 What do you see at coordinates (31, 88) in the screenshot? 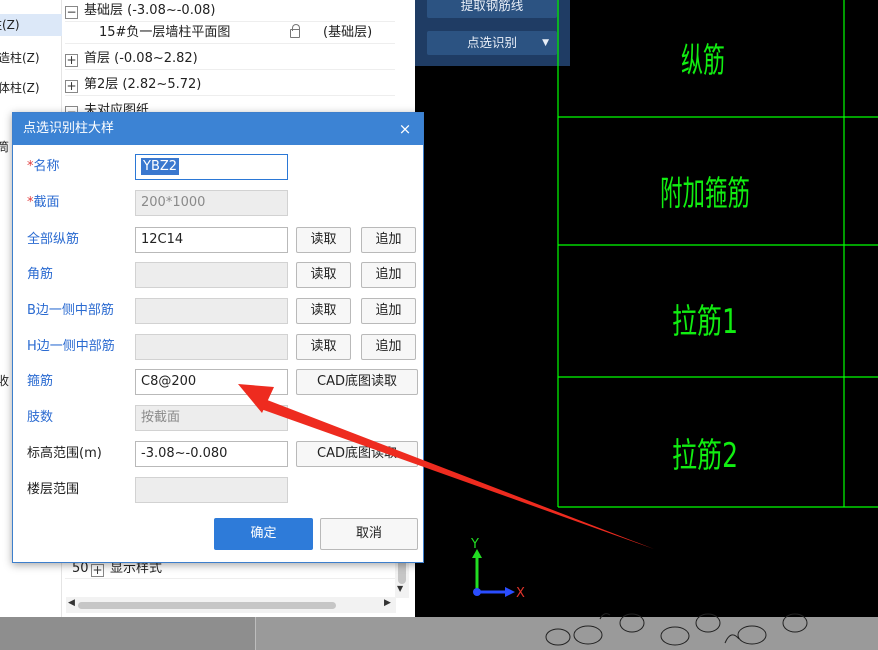
I see `tree-item-masonry-column: 砌体柱(Z)` at bounding box center [31, 88].